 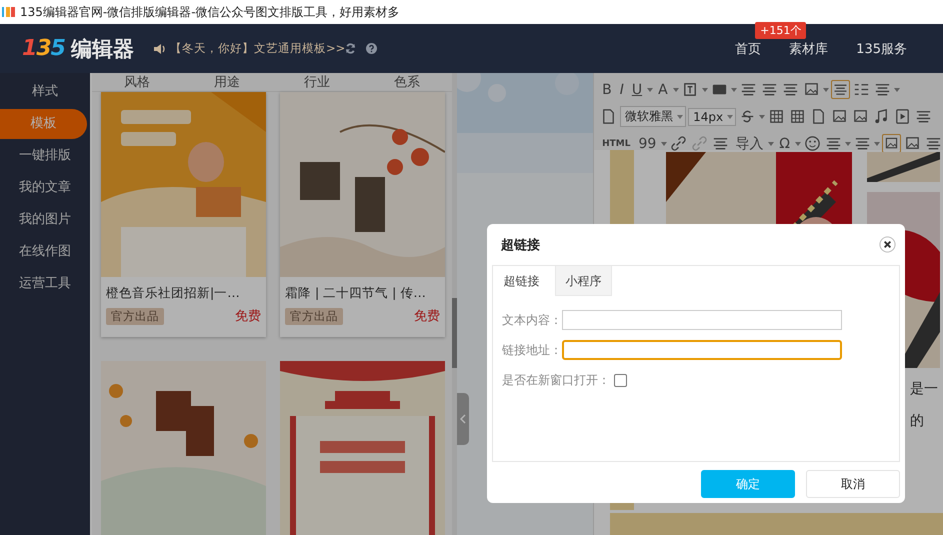 What do you see at coordinates (45, 284) in the screenshot?
I see `sidebar-item: 运营工具` at bounding box center [45, 284].